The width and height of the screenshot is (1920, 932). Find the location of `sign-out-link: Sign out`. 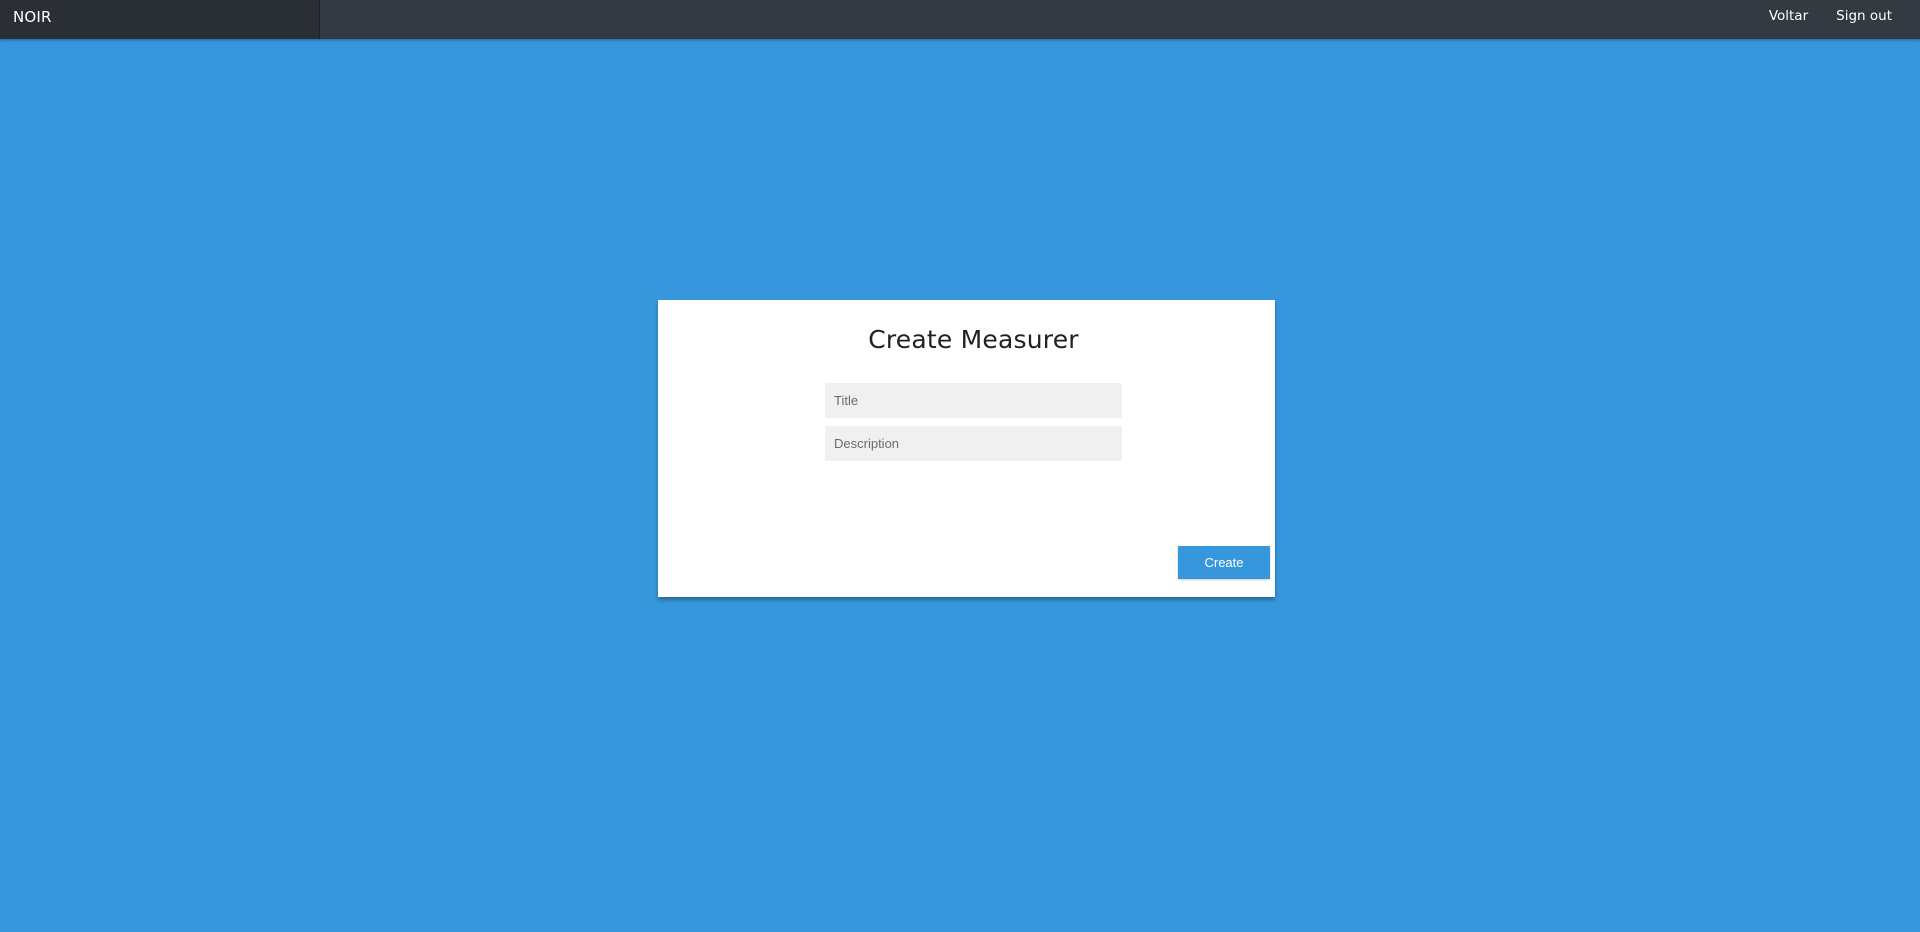

sign-out-link: Sign out is located at coordinates (1871, 16).